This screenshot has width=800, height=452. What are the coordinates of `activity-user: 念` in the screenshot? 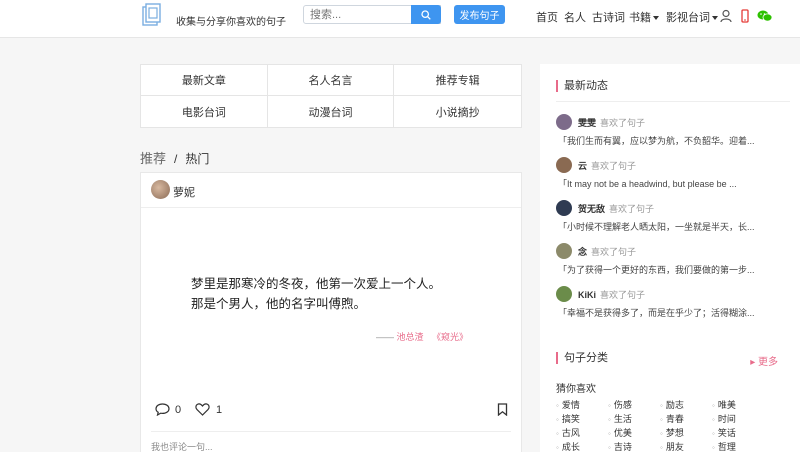 It's located at (582, 252).